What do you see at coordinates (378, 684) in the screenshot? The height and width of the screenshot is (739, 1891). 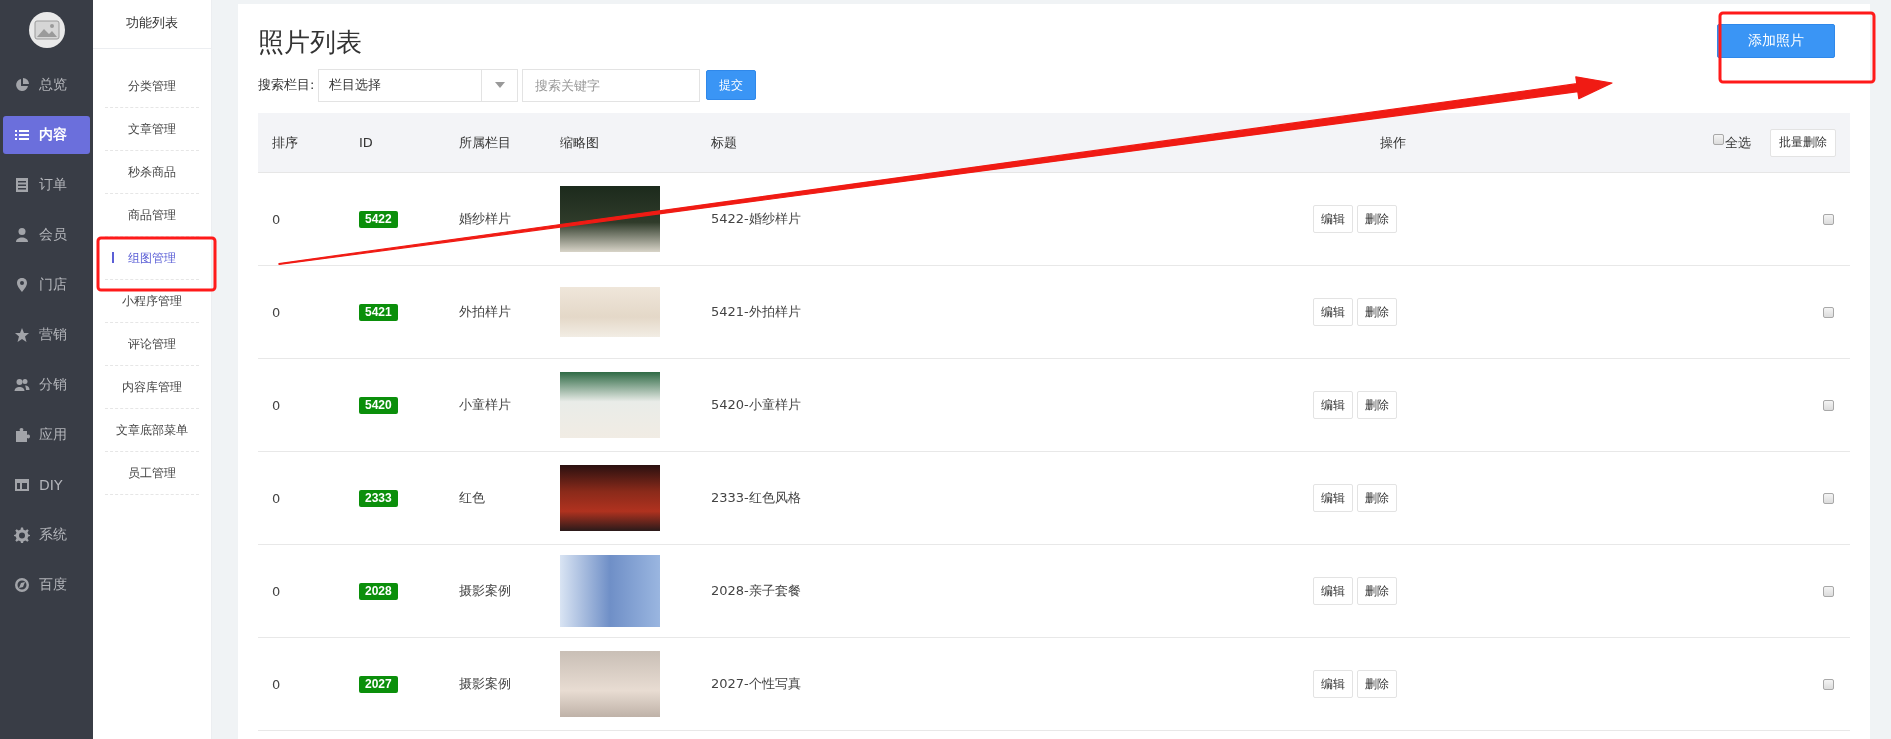 I see `id-badge: 2027` at bounding box center [378, 684].